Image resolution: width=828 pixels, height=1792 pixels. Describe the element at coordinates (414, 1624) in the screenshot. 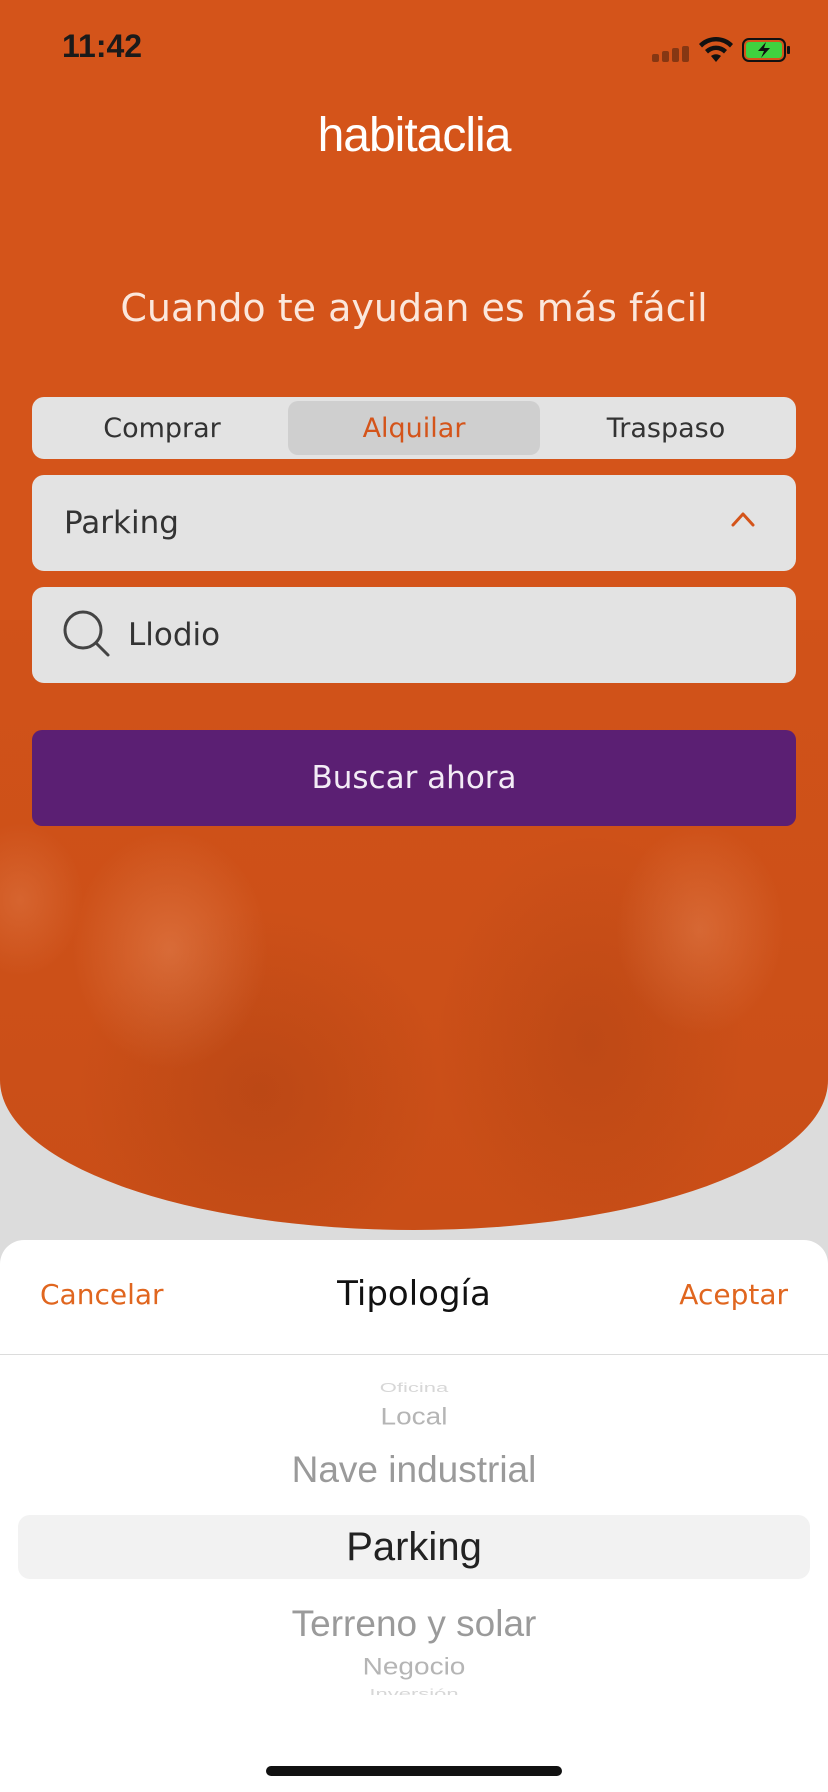

I see `picker-option-terreno-y-solar: Terreno y solar` at that location.